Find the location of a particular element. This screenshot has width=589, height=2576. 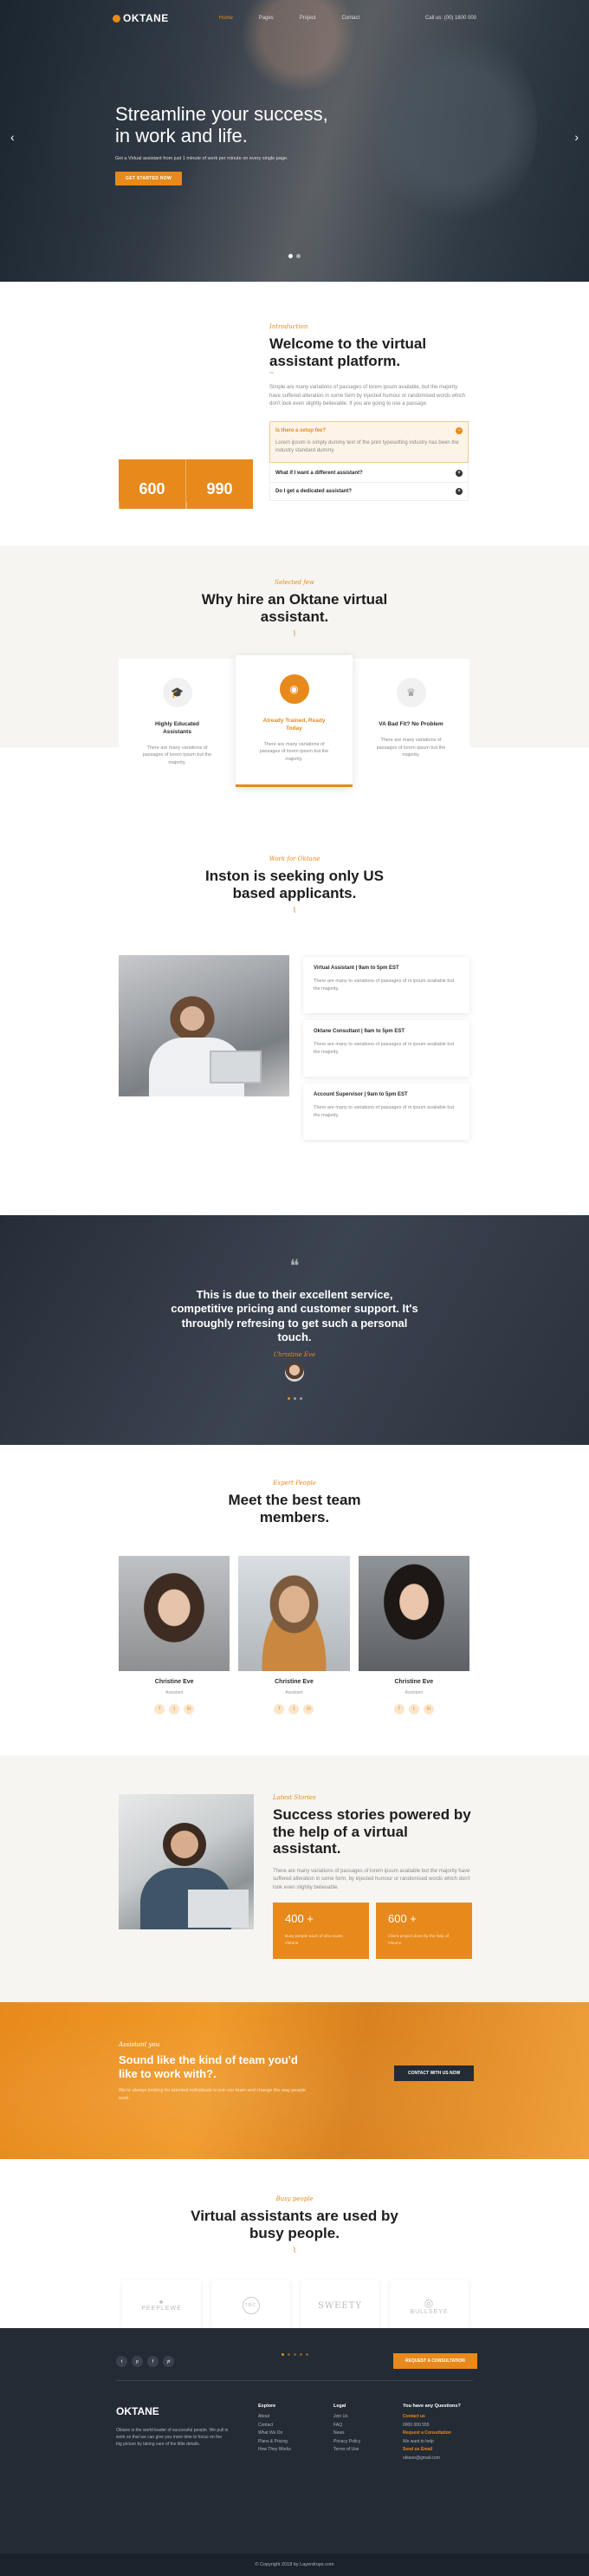

section-tag: Selected few is located at coordinates (294, 582).